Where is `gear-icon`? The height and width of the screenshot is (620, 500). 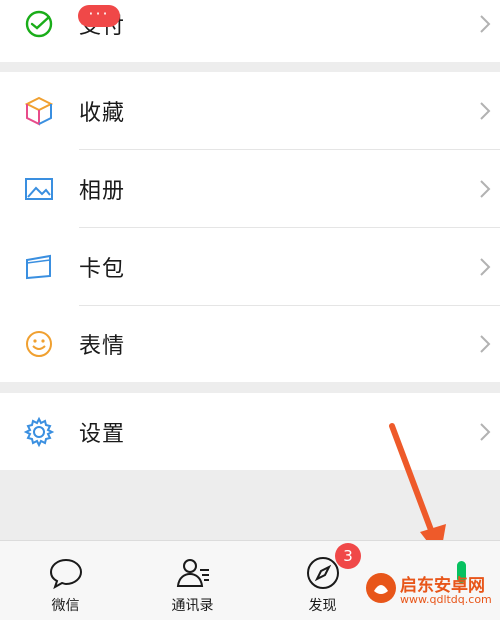
gear-icon is located at coordinates (39, 431).